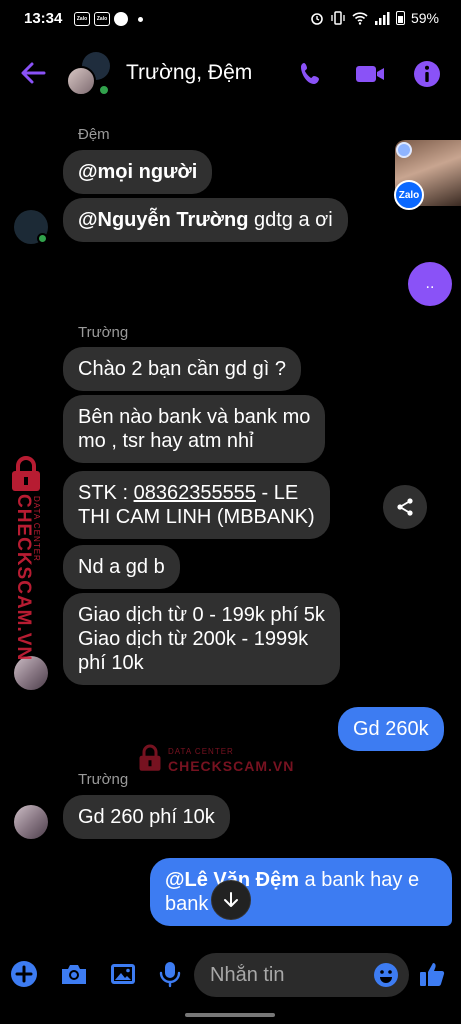 The height and width of the screenshot is (1024, 461). Describe the element at coordinates (43, 18) in the screenshot. I see `status-time: 13:34` at that location.